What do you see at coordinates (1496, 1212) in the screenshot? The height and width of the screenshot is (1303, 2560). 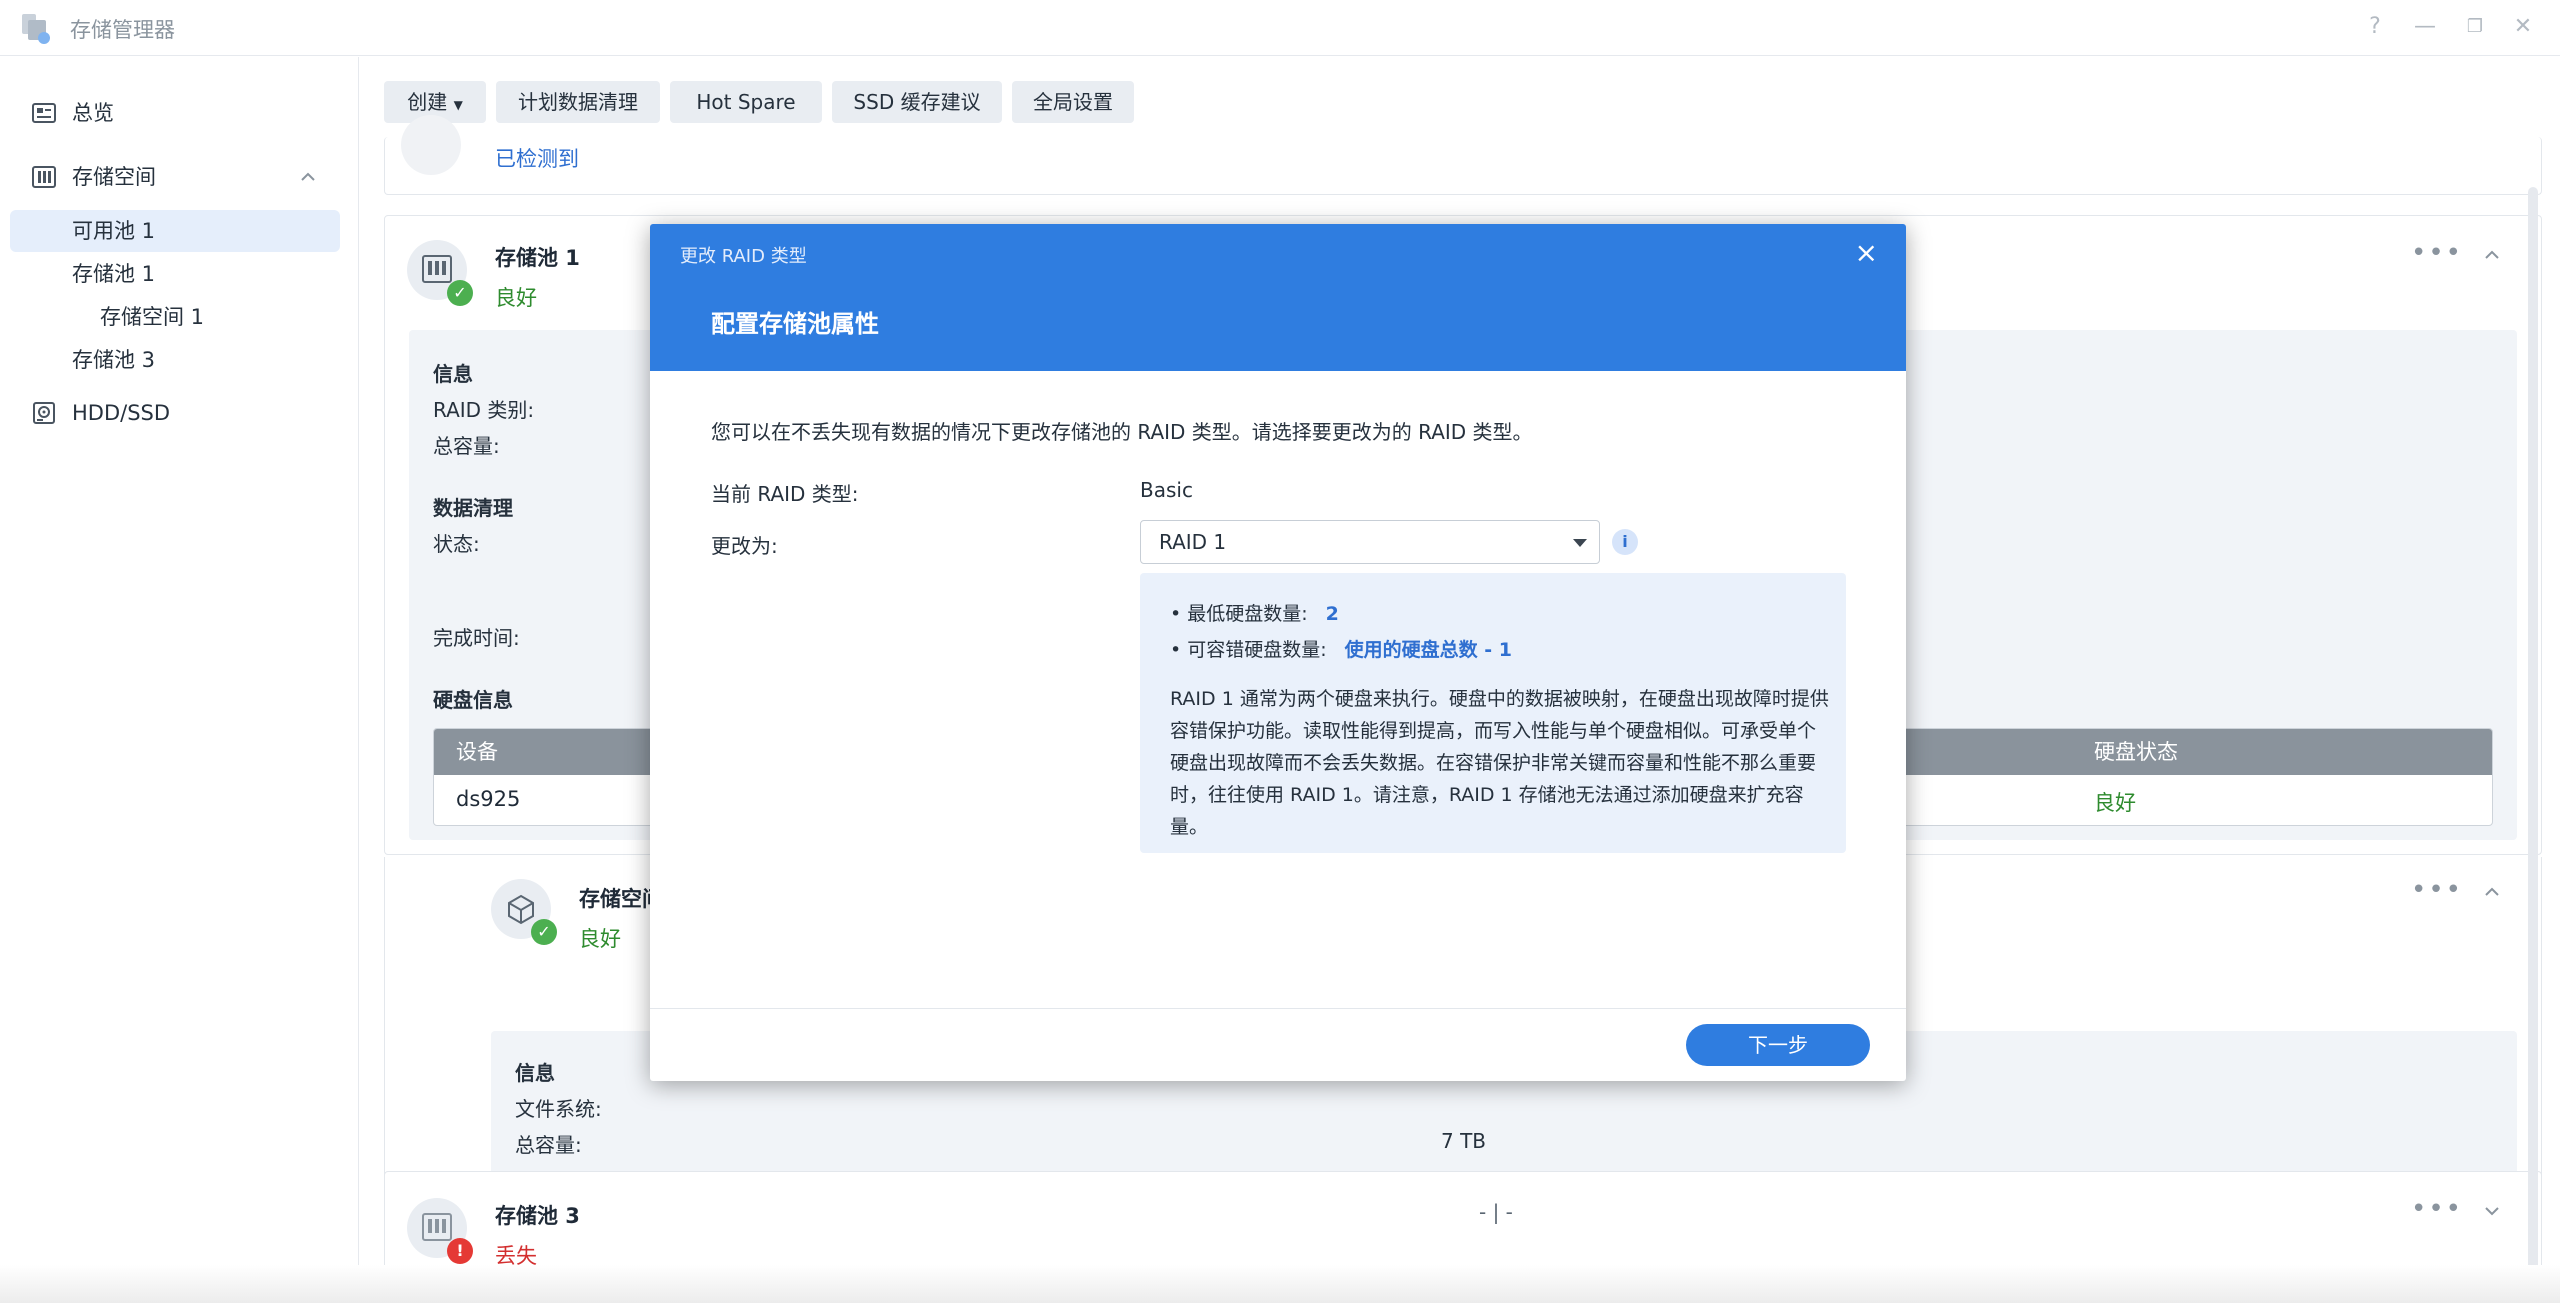 I see `pool-3-summary: - | -` at bounding box center [1496, 1212].